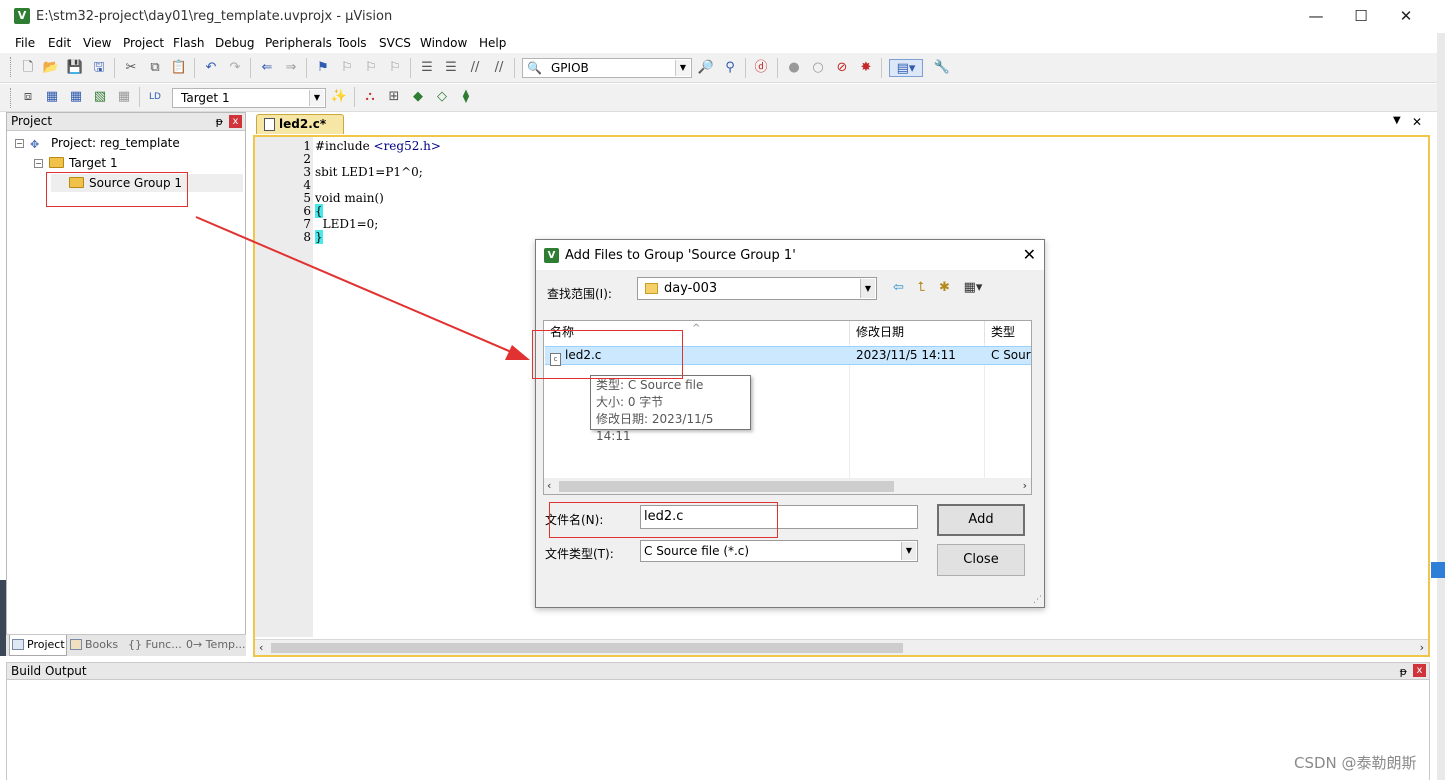  Describe the element at coordinates (517, 352) in the screenshot. I see `annotation-arrow-head` at that location.